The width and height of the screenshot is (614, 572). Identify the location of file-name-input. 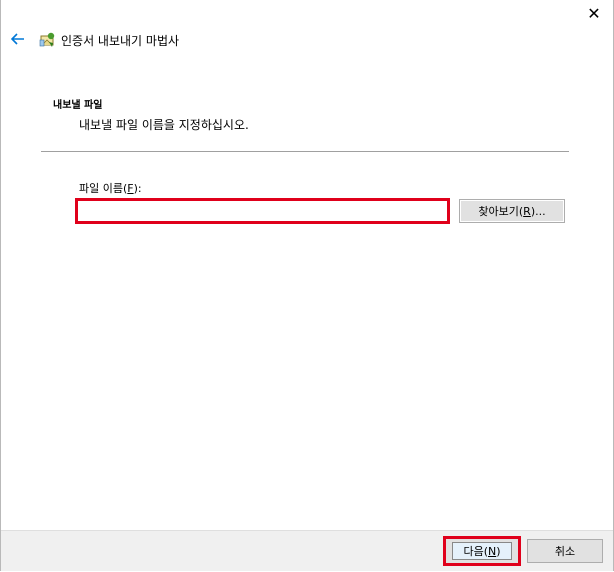
(262, 211).